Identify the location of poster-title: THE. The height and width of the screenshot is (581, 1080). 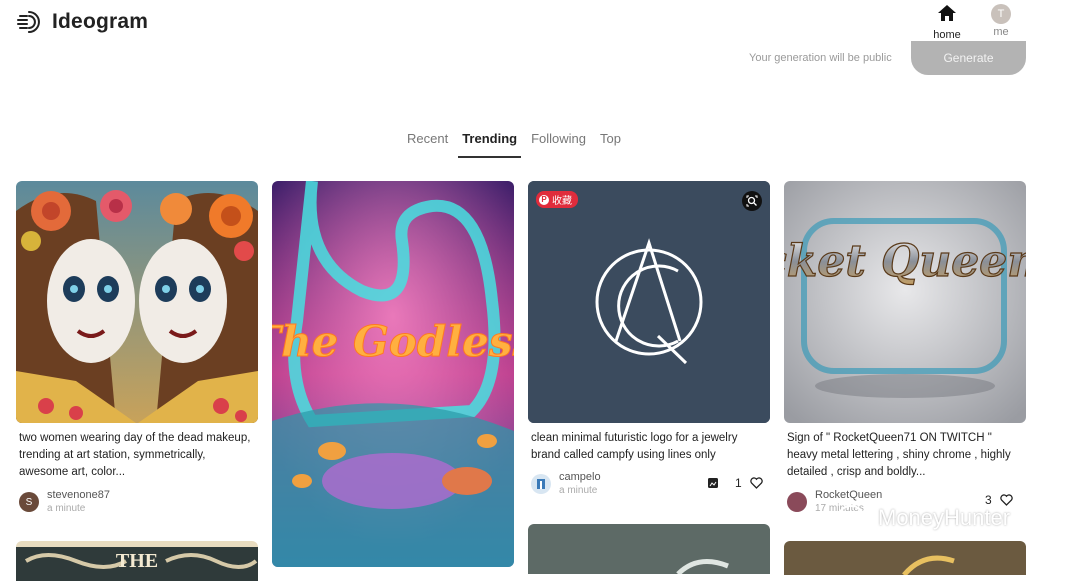
(137, 561).